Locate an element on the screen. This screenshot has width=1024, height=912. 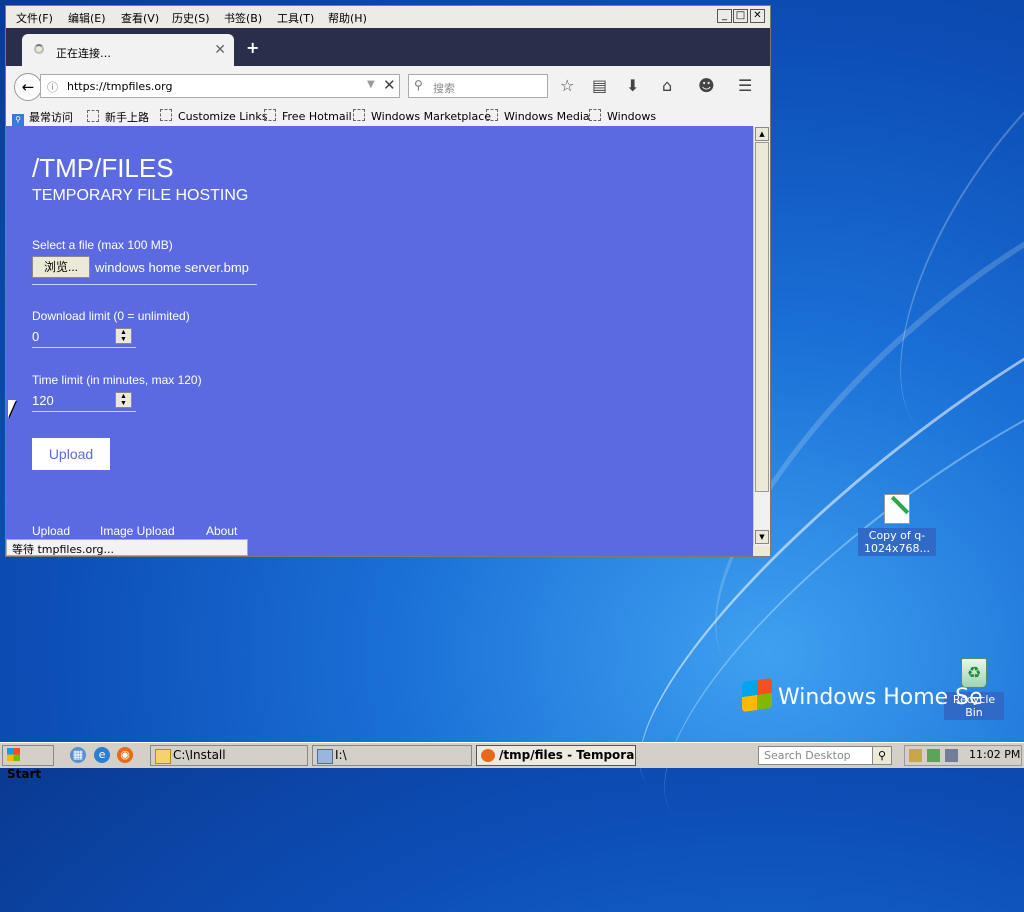
bookmark-star-icon: ☆ is located at coordinates (567, 85).